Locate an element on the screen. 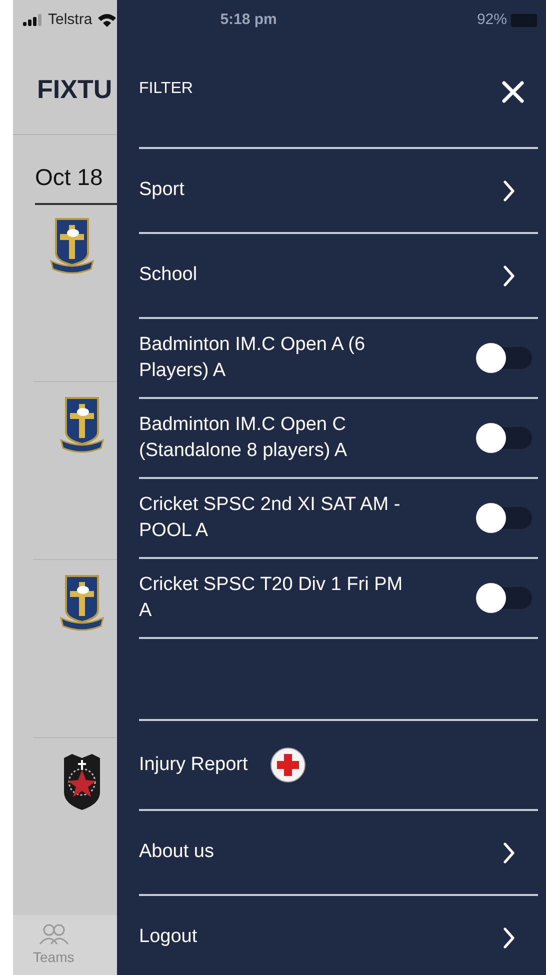 The image size is (546, 975). first-aid-icon is located at coordinates (288, 765).